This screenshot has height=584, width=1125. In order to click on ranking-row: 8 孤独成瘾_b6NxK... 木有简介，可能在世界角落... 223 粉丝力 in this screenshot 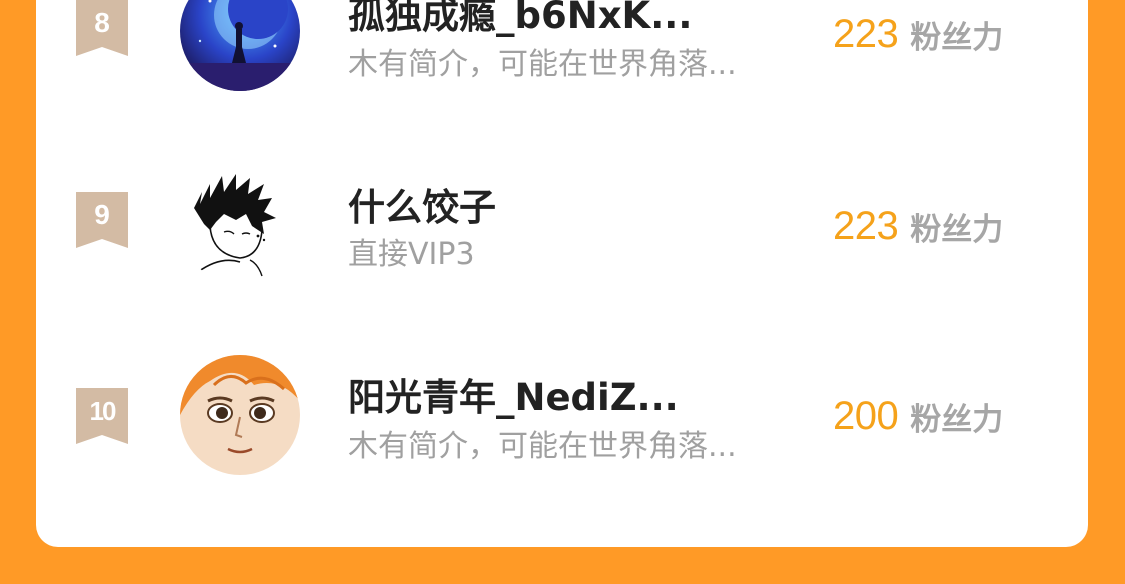, I will do `click(562, 45)`.